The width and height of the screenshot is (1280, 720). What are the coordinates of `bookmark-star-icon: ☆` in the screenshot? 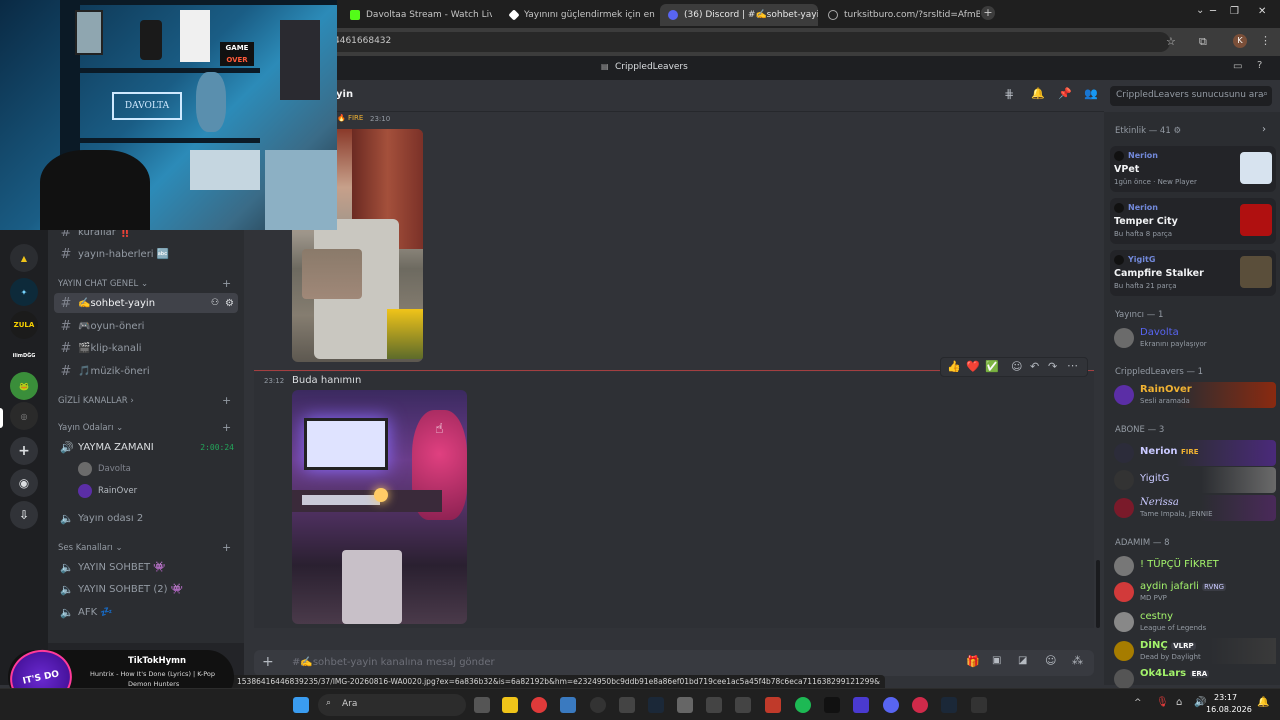 It's located at (1171, 41).